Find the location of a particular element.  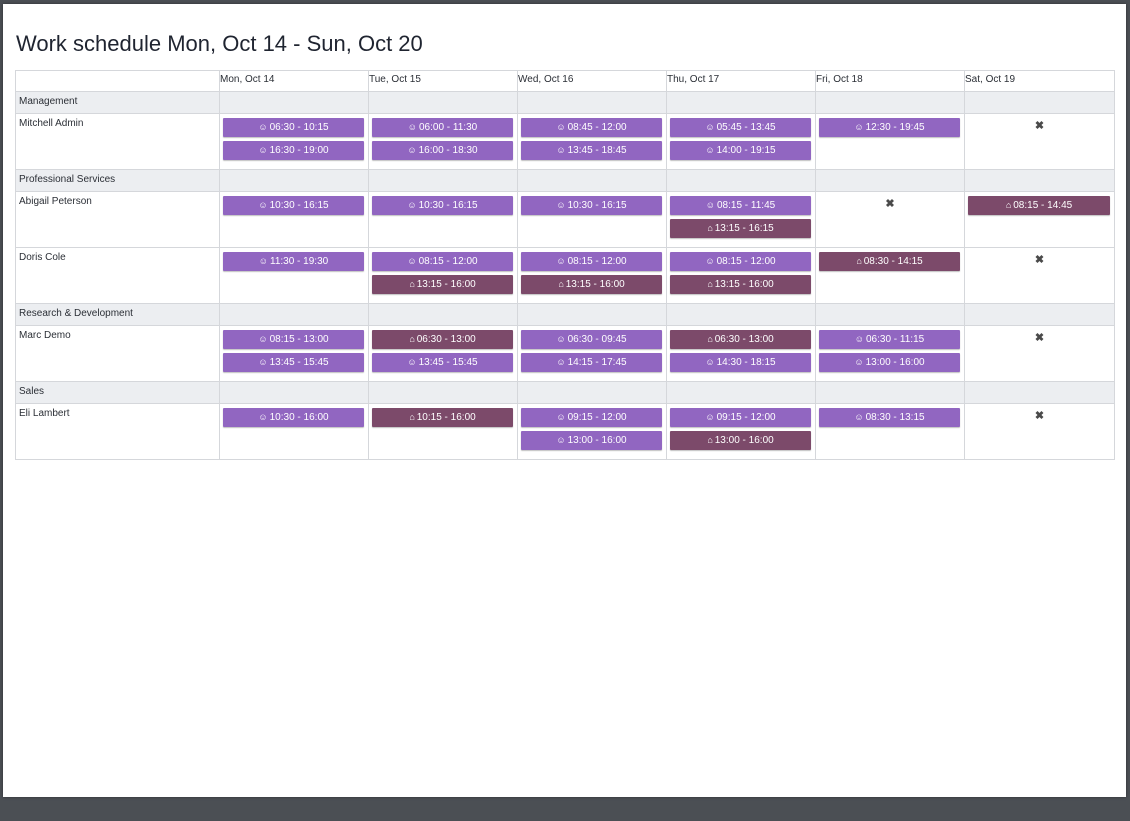

shift-time: 13:00 - 16:00 is located at coordinates (597, 440).